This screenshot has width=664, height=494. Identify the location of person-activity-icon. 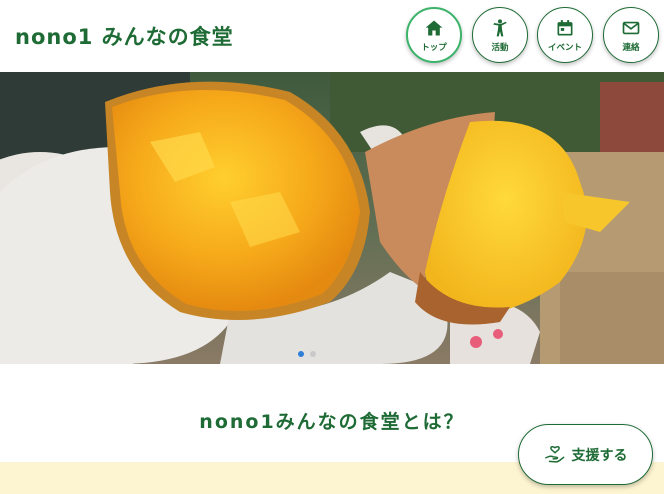
(500, 27).